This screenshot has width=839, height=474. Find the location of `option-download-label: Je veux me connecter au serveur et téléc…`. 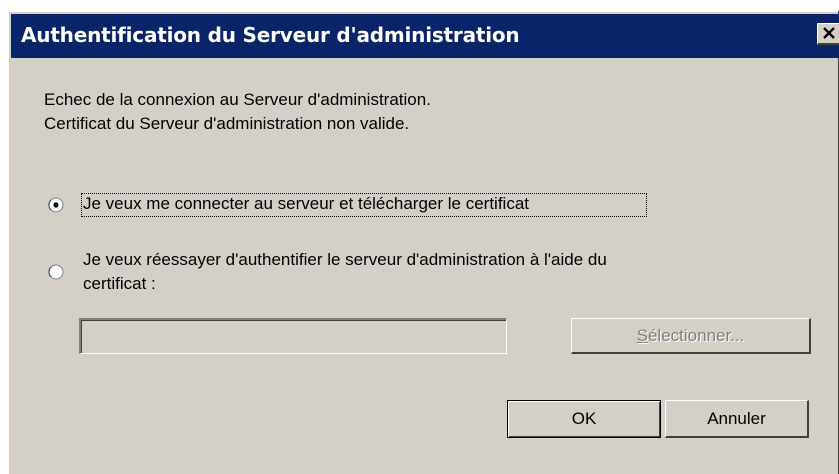

option-download-label: Je veux me connecter au serveur et téléc… is located at coordinates (306, 204).